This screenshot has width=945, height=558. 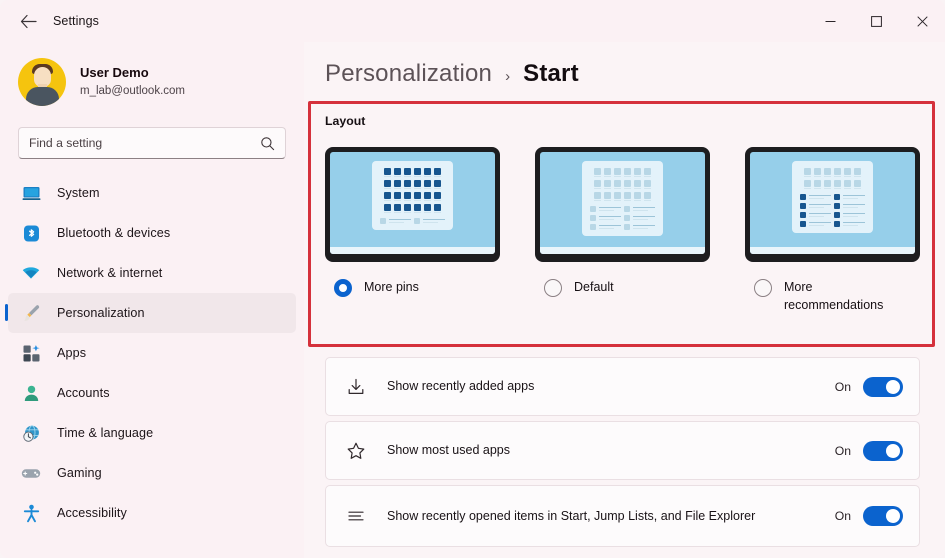 What do you see at coordinates (31, 273) in the screenshot?
I see `wifi-icon` at bounding box center [31, 273].